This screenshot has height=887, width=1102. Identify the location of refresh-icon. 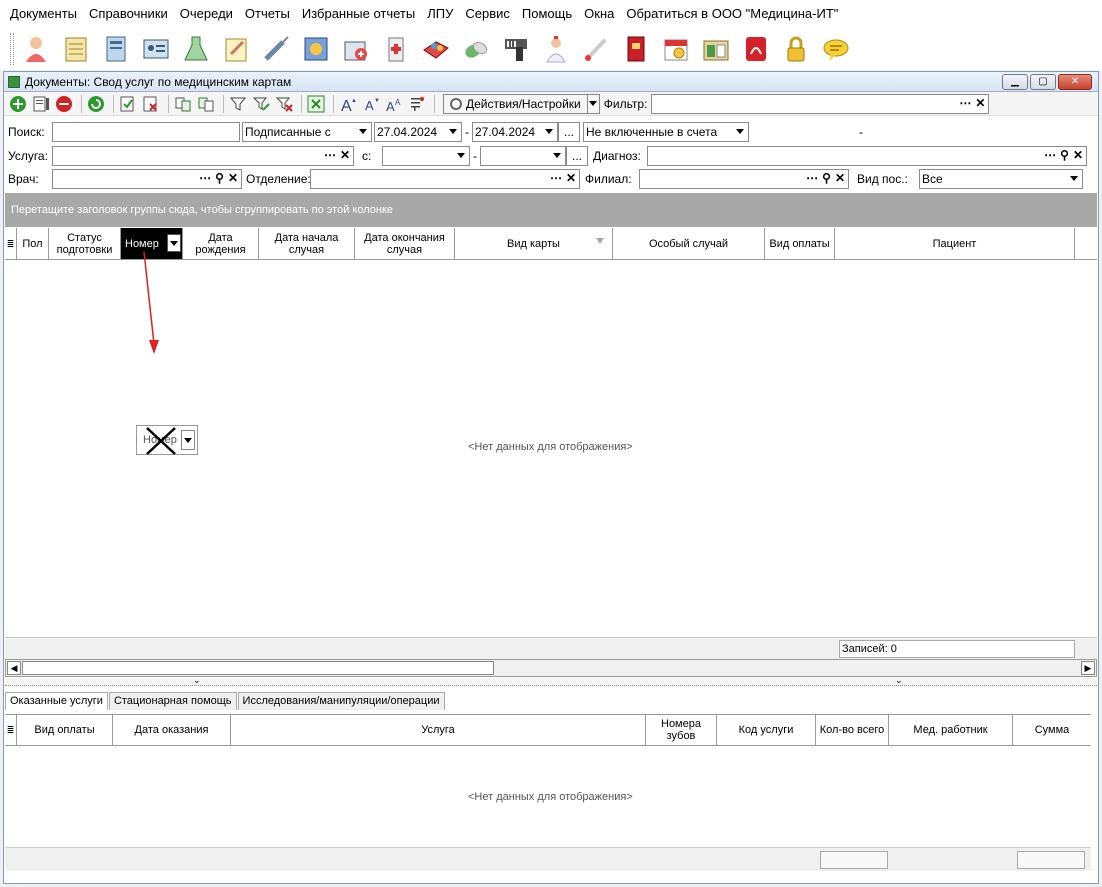
(96, 104).